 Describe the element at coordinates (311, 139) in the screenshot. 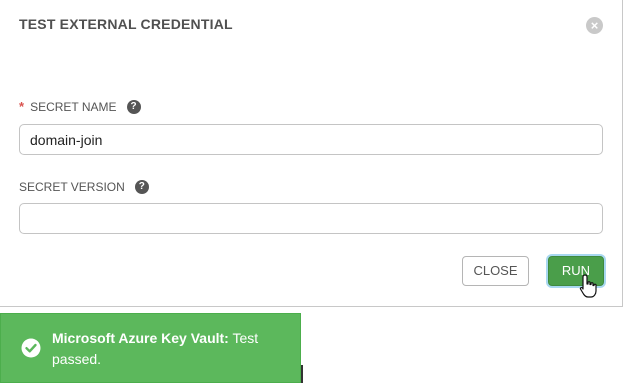

I see `secret-name-input` at that location.